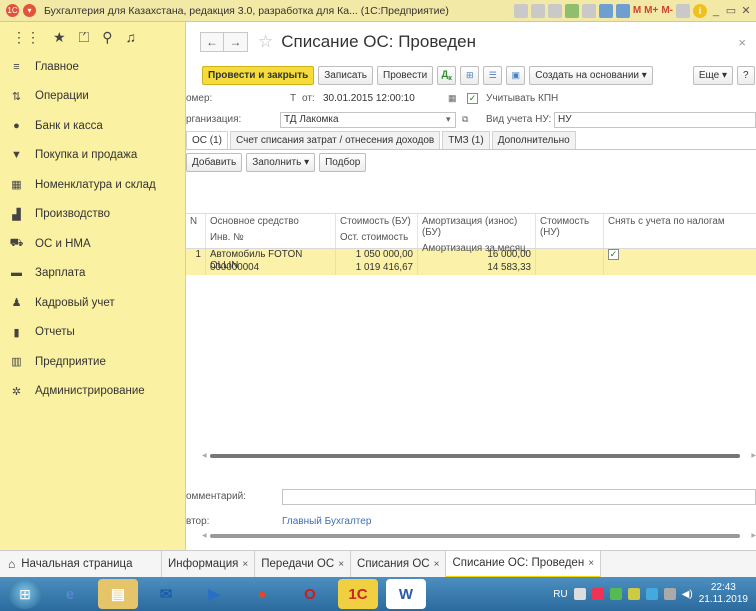 The height and width of the screenshot is (611, 756). Describe the element at coordinates (310, 594) in the screenshot. I see `opera-icon: O` at that location.